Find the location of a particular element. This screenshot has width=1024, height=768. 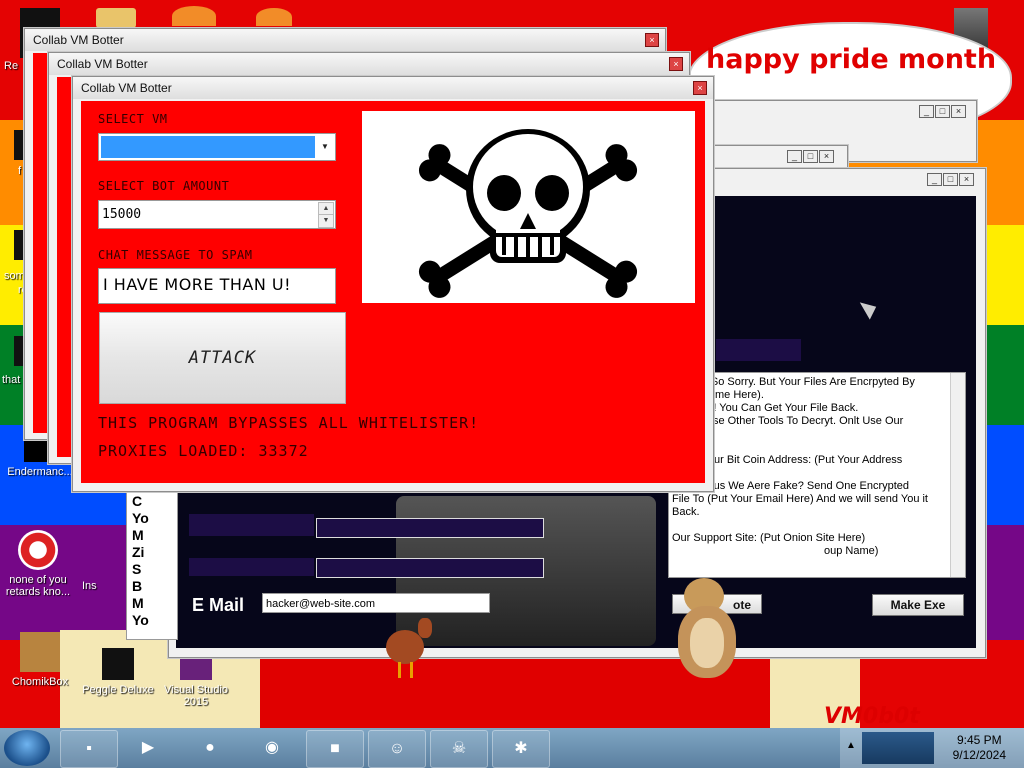

skull-app-icon: ☠ is located at coordinates (459, 749).